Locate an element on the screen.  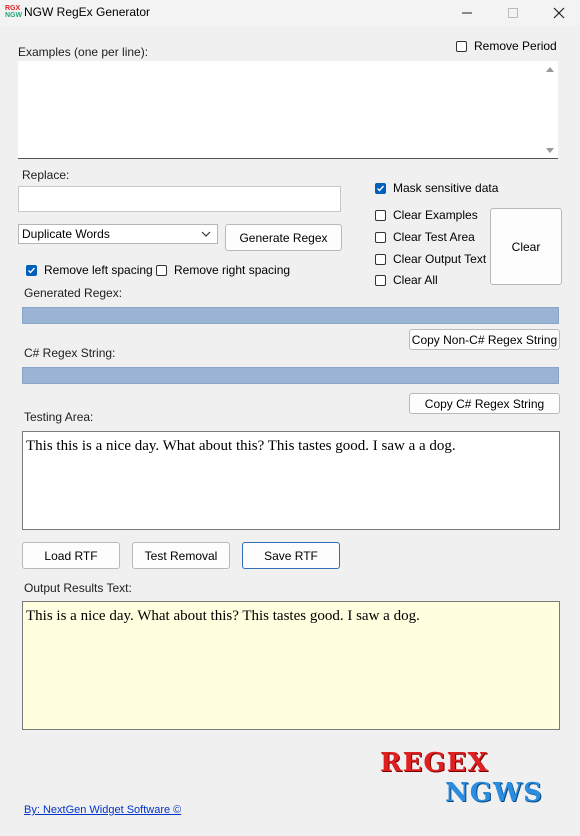
csharp-regex-label: C# Regex String: is located at coordinates (70, 353).